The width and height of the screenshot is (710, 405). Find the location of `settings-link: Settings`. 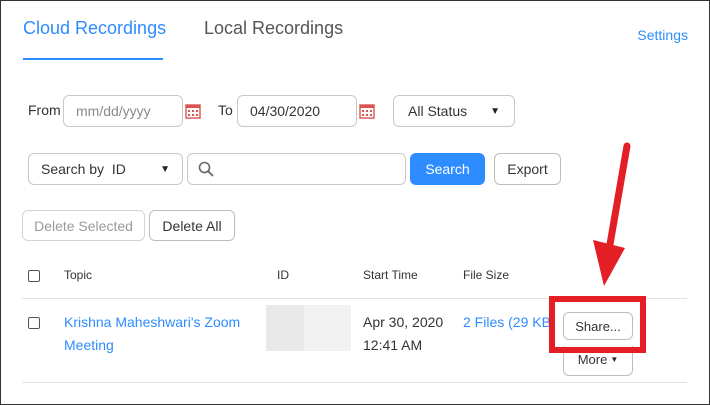

settings-link: Settings is located at coordinates (662, 35).